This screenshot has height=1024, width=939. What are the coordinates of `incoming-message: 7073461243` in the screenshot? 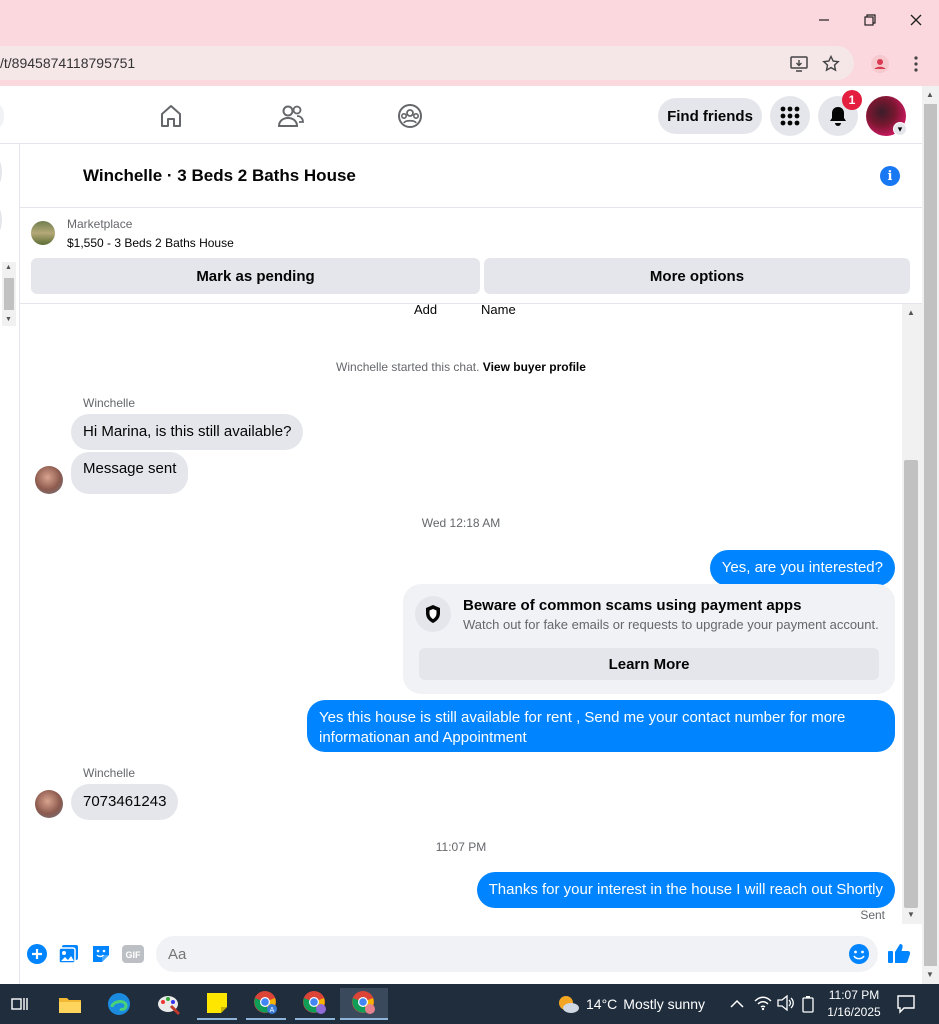 It's located at (125, 802).